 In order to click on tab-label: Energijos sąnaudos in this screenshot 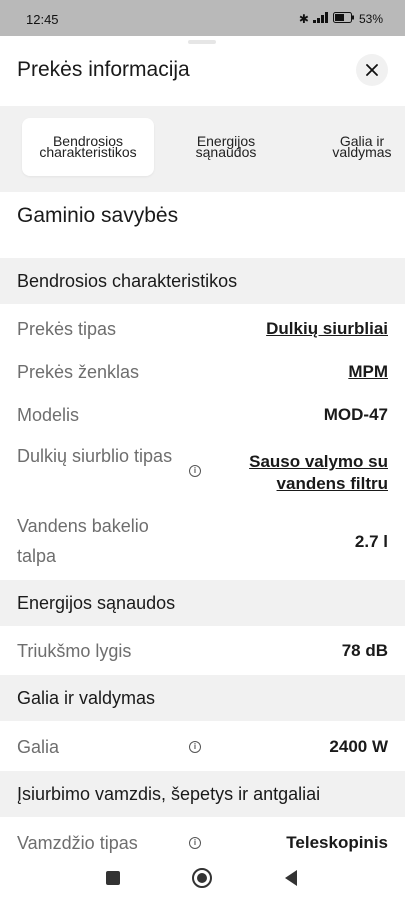, I will do `click(226, 146)`.